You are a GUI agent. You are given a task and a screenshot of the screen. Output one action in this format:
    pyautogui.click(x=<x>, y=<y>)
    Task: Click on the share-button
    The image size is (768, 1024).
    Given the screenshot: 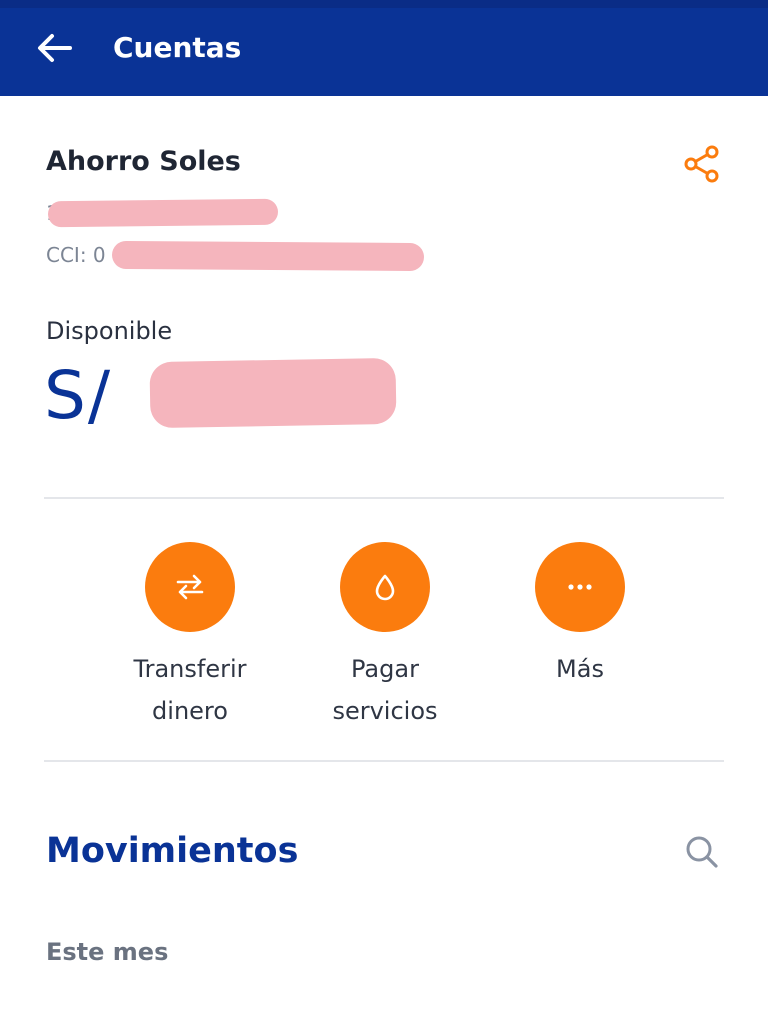 What is the action you would take?
    pyautogui.click(x=702, y=164)
    